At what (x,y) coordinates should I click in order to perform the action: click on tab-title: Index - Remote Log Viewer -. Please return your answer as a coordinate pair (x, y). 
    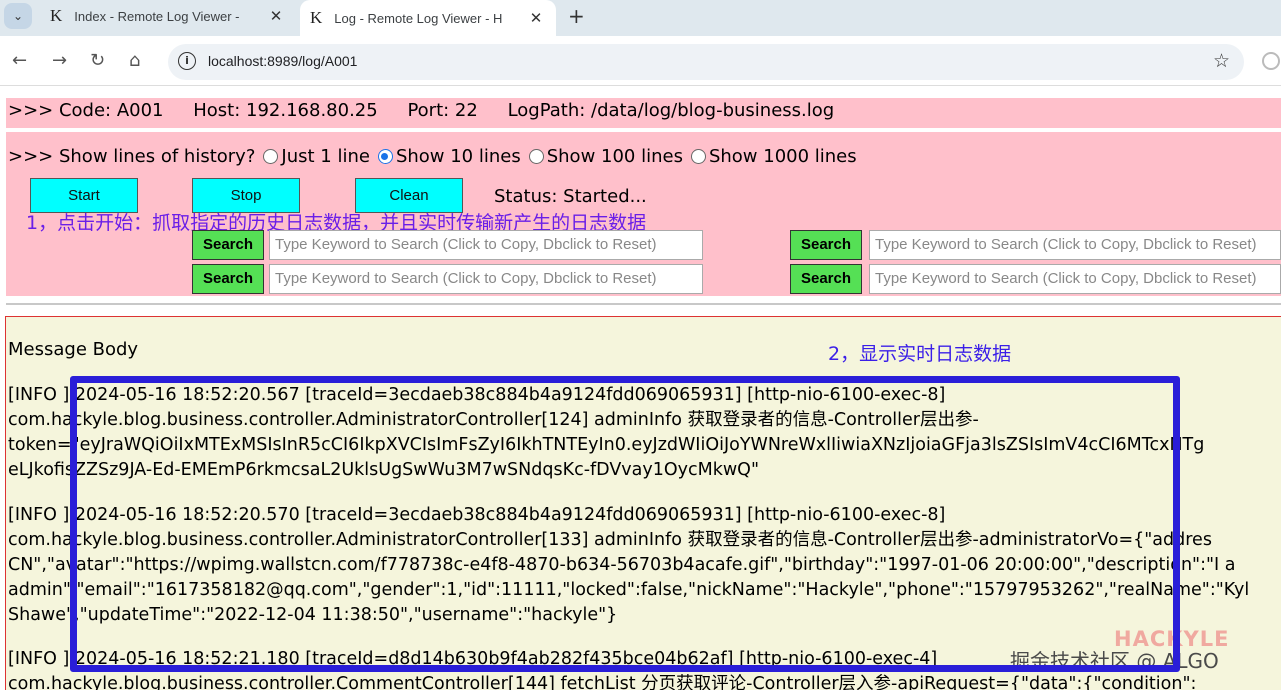
    Looking at the image, I should click on (157, 16).